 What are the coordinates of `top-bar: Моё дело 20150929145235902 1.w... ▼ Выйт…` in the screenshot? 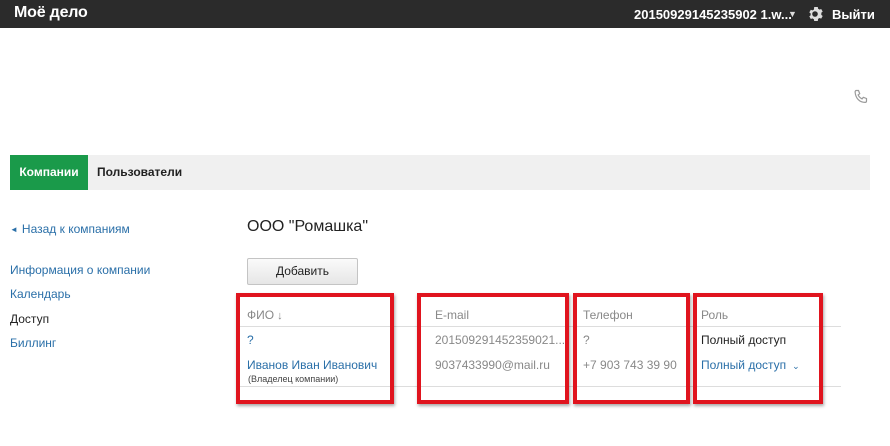 It's located at (445, 14).